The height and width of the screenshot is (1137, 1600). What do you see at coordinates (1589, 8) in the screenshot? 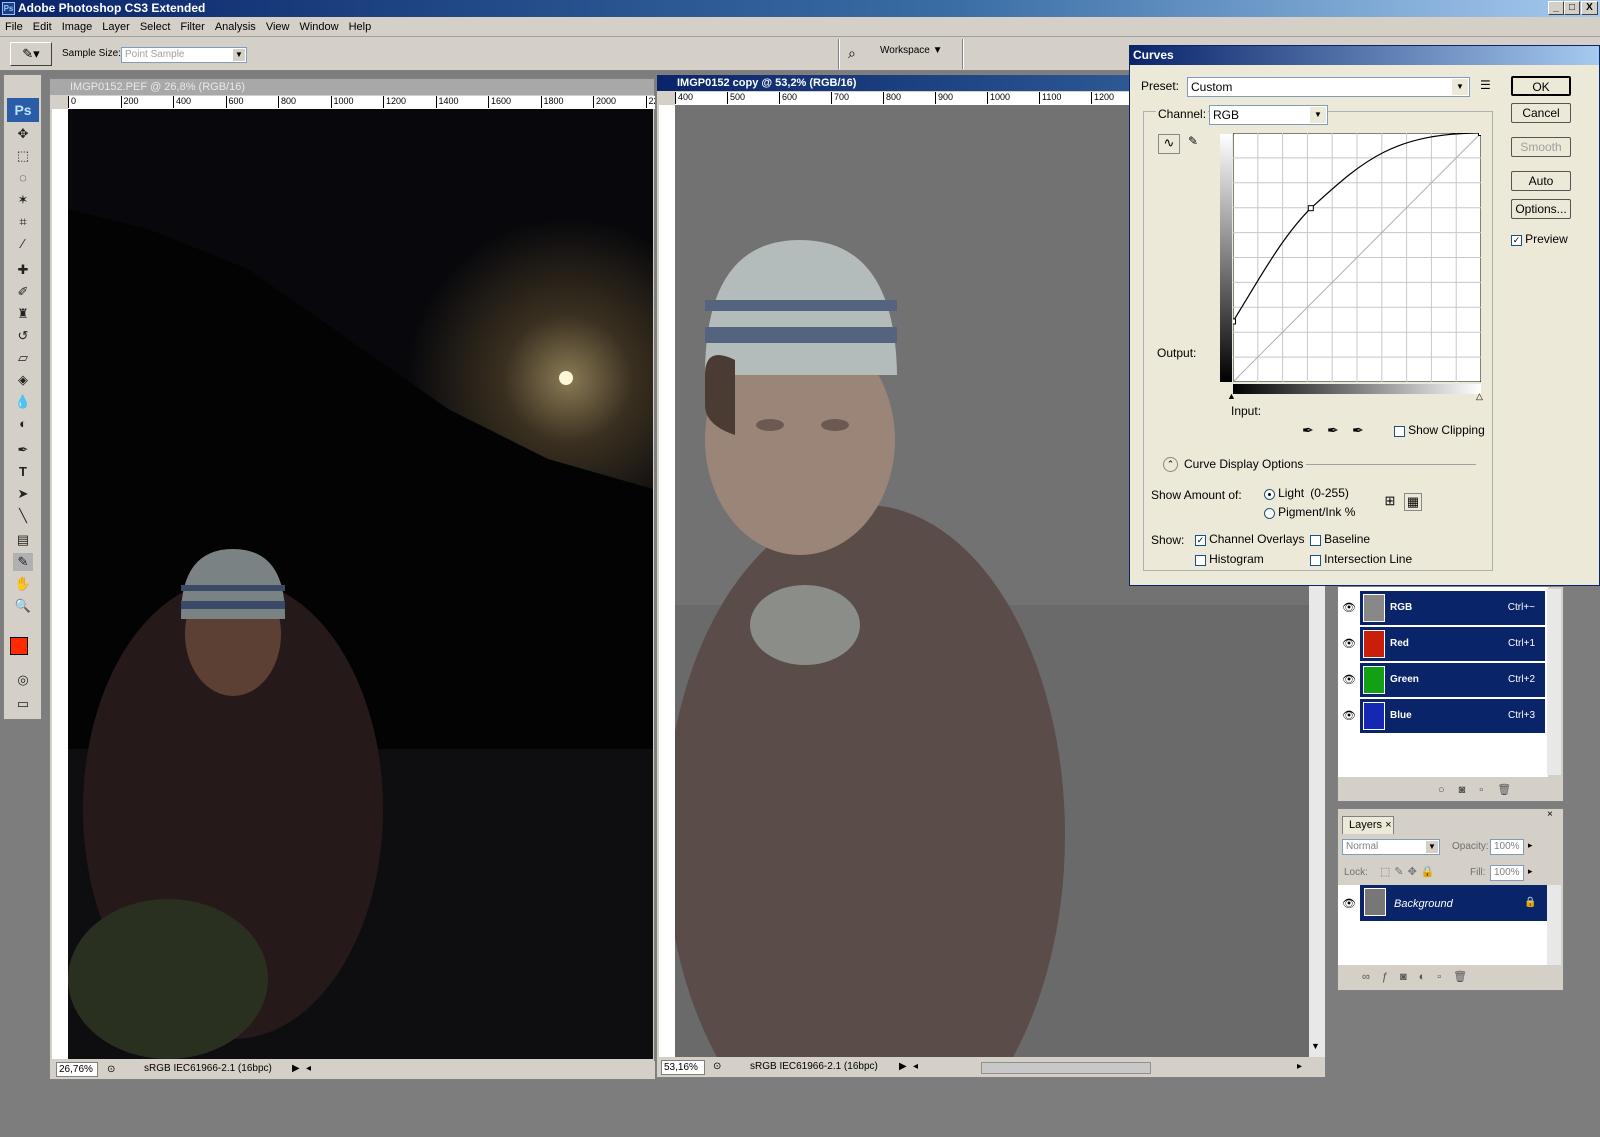
I see `close-button: X` at bounding box center [1589, 8].